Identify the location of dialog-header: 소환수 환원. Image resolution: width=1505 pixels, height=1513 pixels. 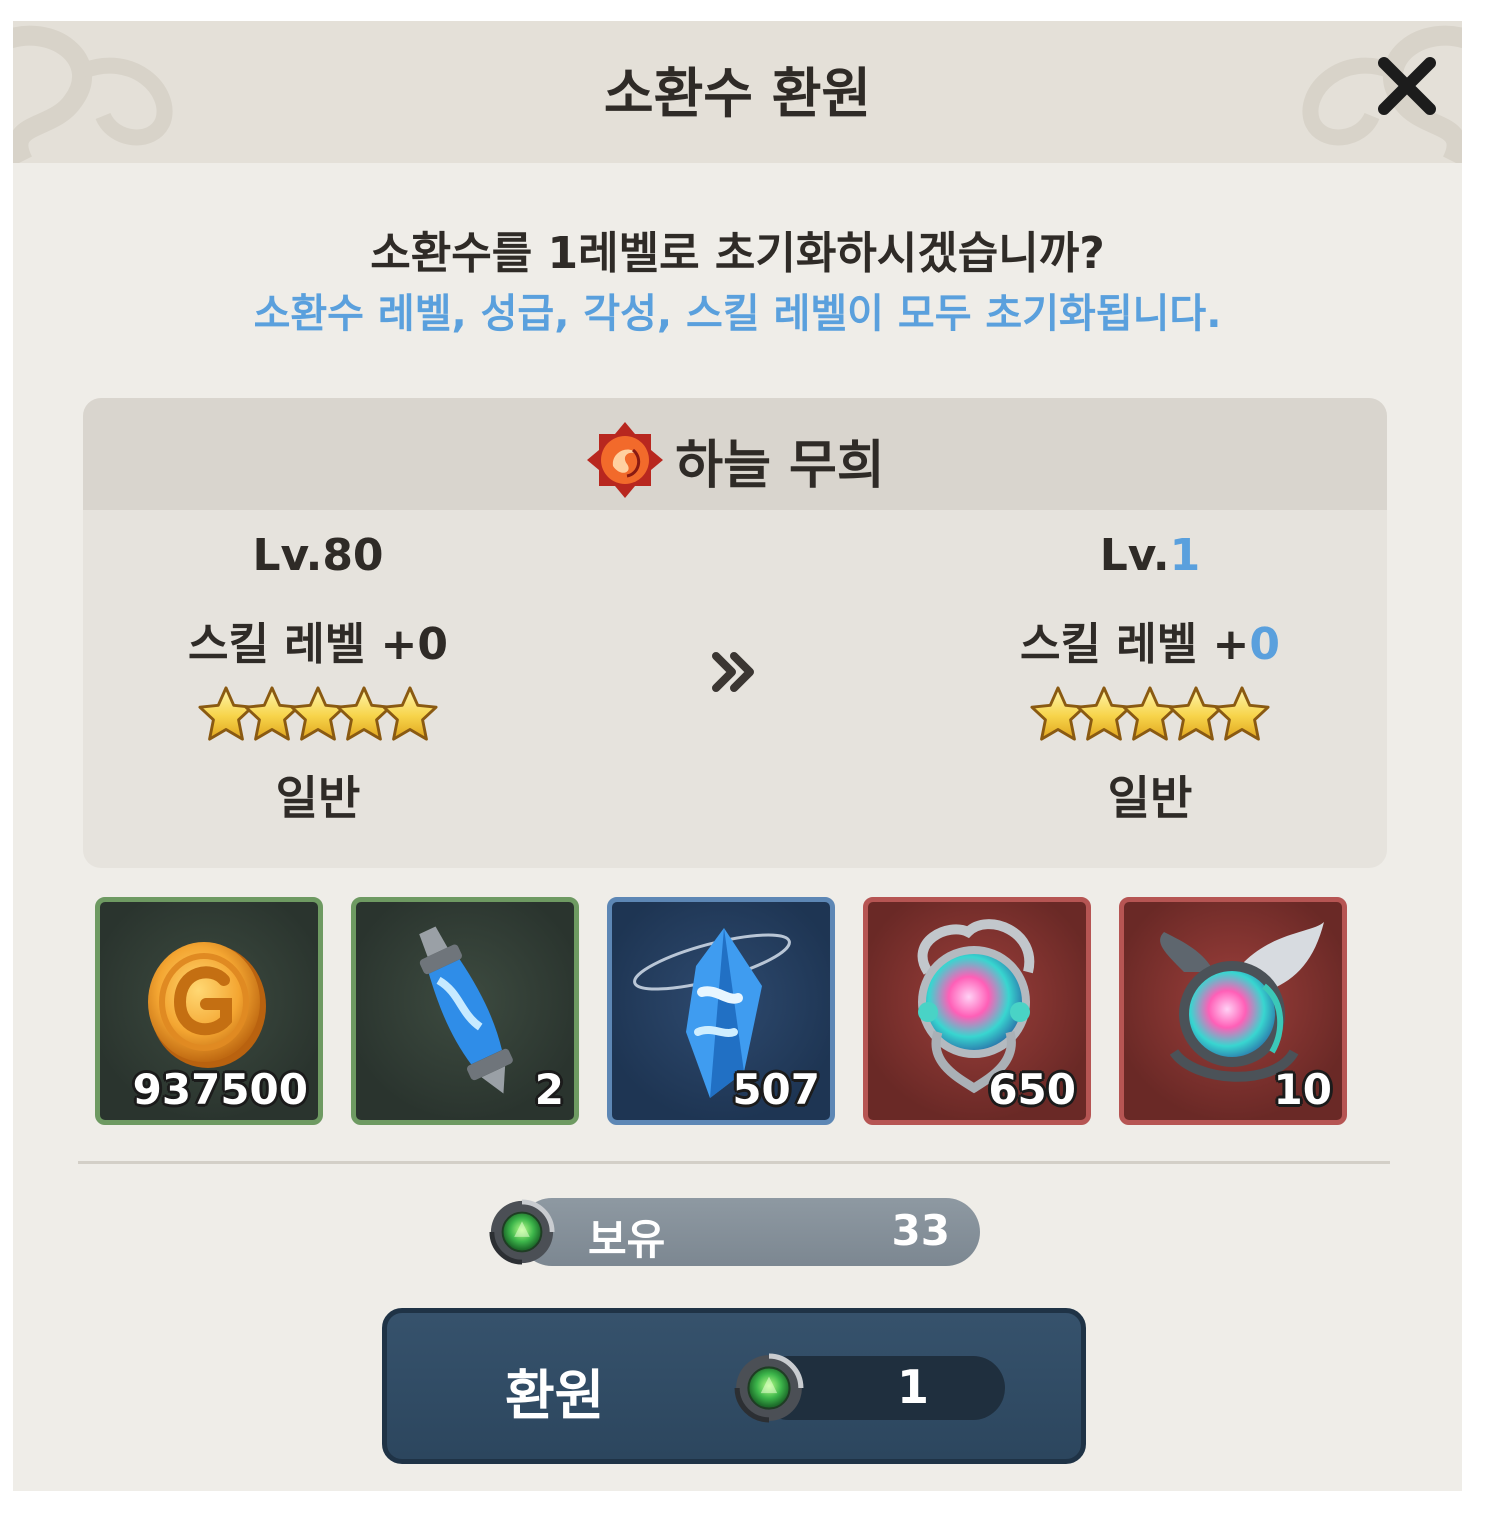
(737, 92).